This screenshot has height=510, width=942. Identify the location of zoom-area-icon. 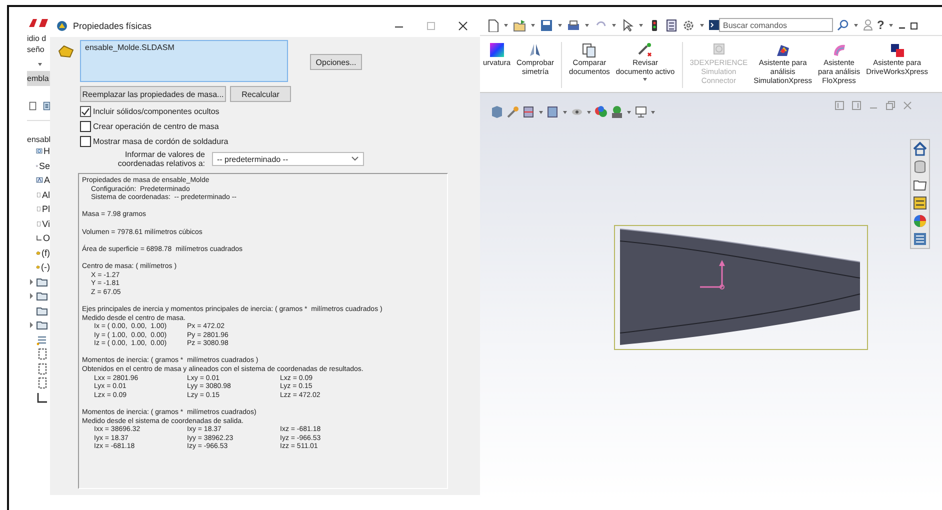
(513, 112).